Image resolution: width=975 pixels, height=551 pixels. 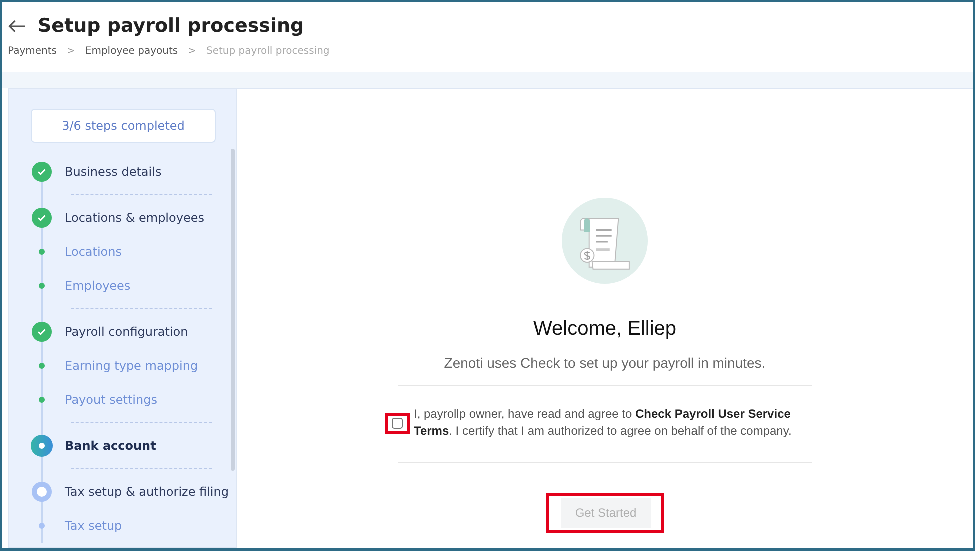 What do you see at coordinates (134, 218) in the screenshot?
I see `step-label: Locations & employees` at bounding box center [134, 218].